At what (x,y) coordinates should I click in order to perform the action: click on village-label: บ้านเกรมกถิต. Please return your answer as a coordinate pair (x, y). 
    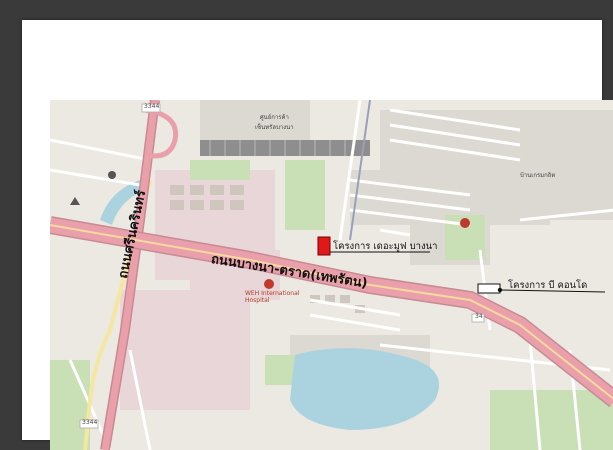
    Looking at the image, I should click on (538, 175).